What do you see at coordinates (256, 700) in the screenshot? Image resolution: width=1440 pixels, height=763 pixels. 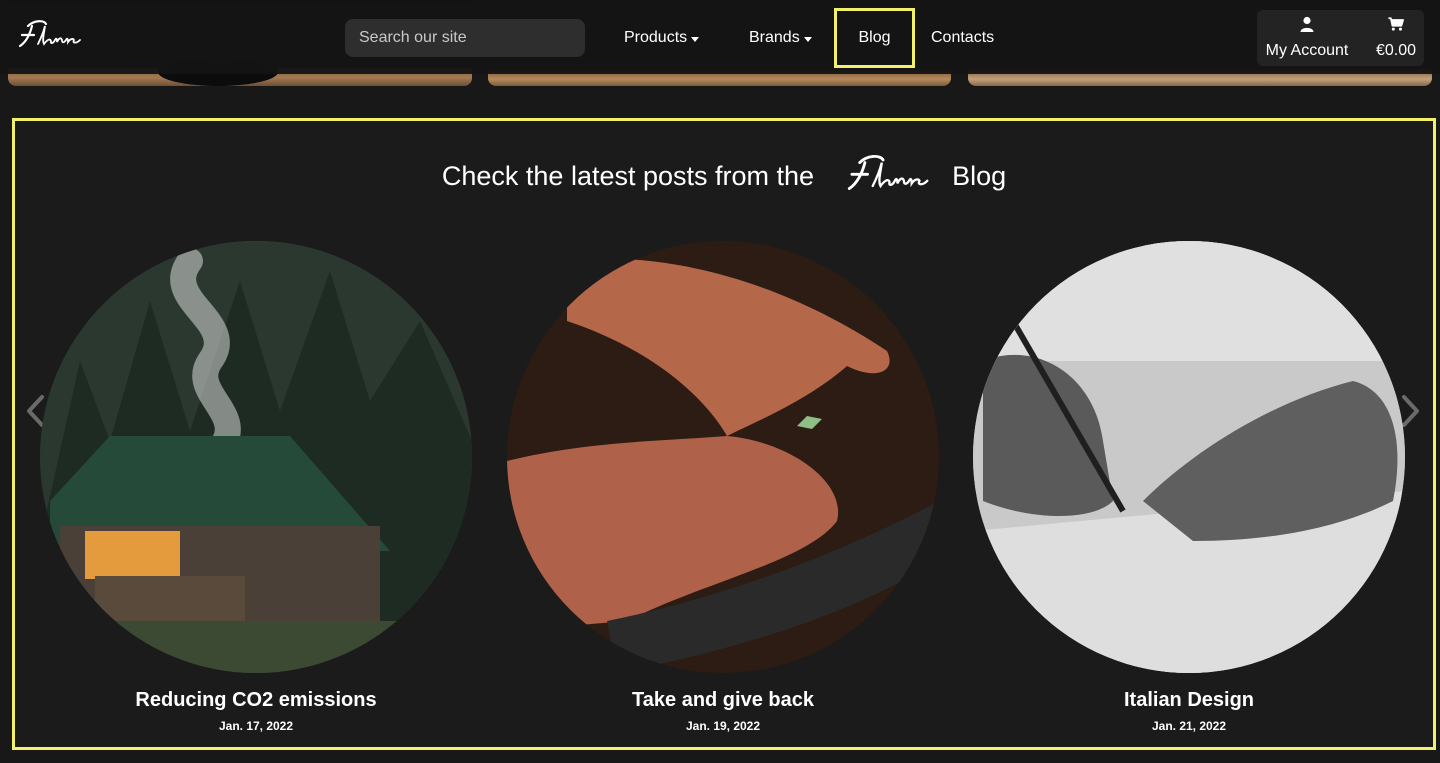 I see `blog-post-title: Reducing CO2 emissions` at bounding box center [256, 700].